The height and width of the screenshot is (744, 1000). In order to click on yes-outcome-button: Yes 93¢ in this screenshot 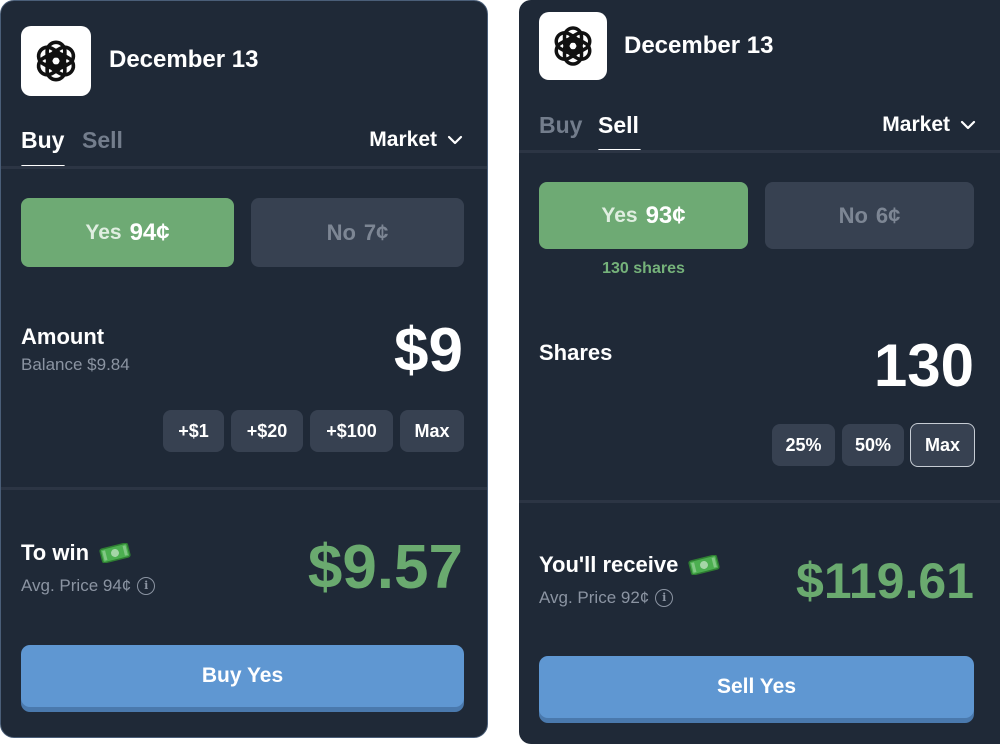, I will do `click(643, 215)`.